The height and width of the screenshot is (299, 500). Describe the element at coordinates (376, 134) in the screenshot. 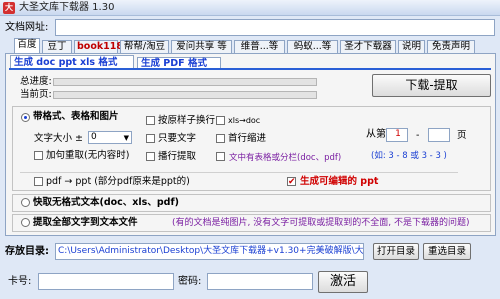

I see `from-page-label: 从第` at that location.